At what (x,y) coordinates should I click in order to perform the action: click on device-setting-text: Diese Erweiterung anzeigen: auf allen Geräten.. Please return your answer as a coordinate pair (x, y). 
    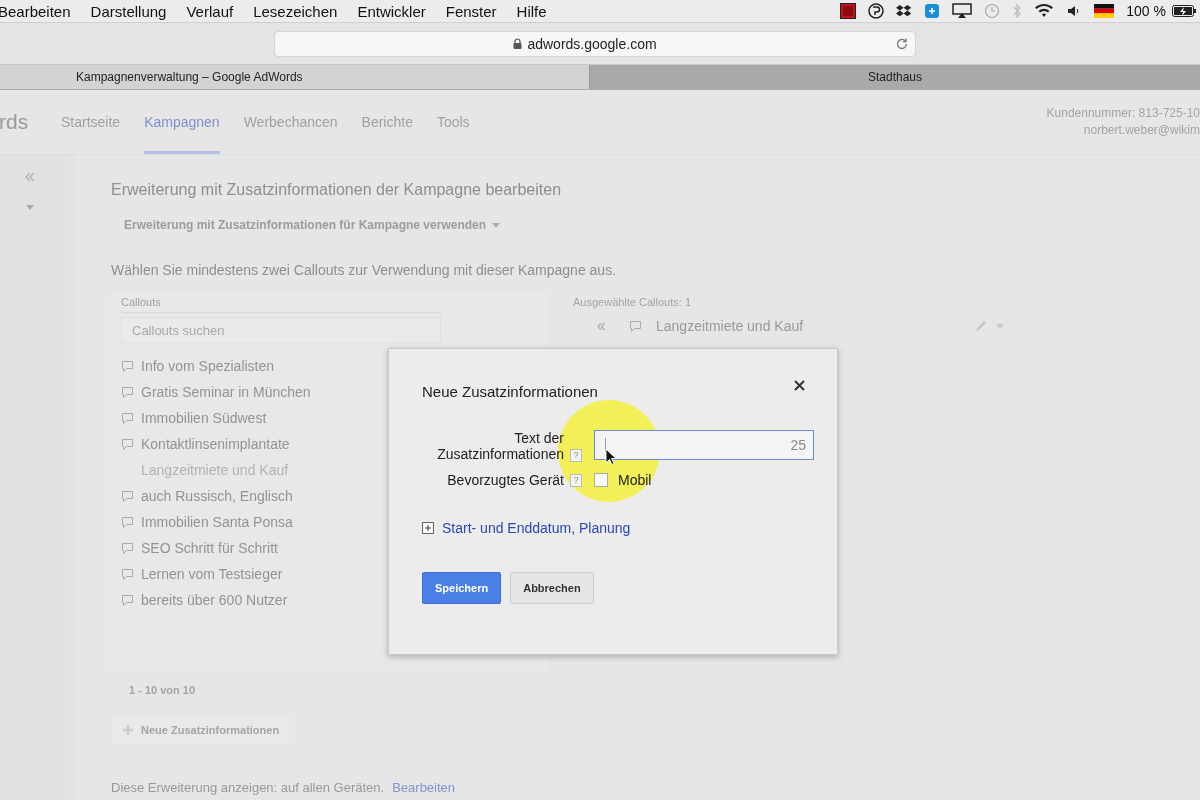
    Looking at the image, I should click on (248, 787).